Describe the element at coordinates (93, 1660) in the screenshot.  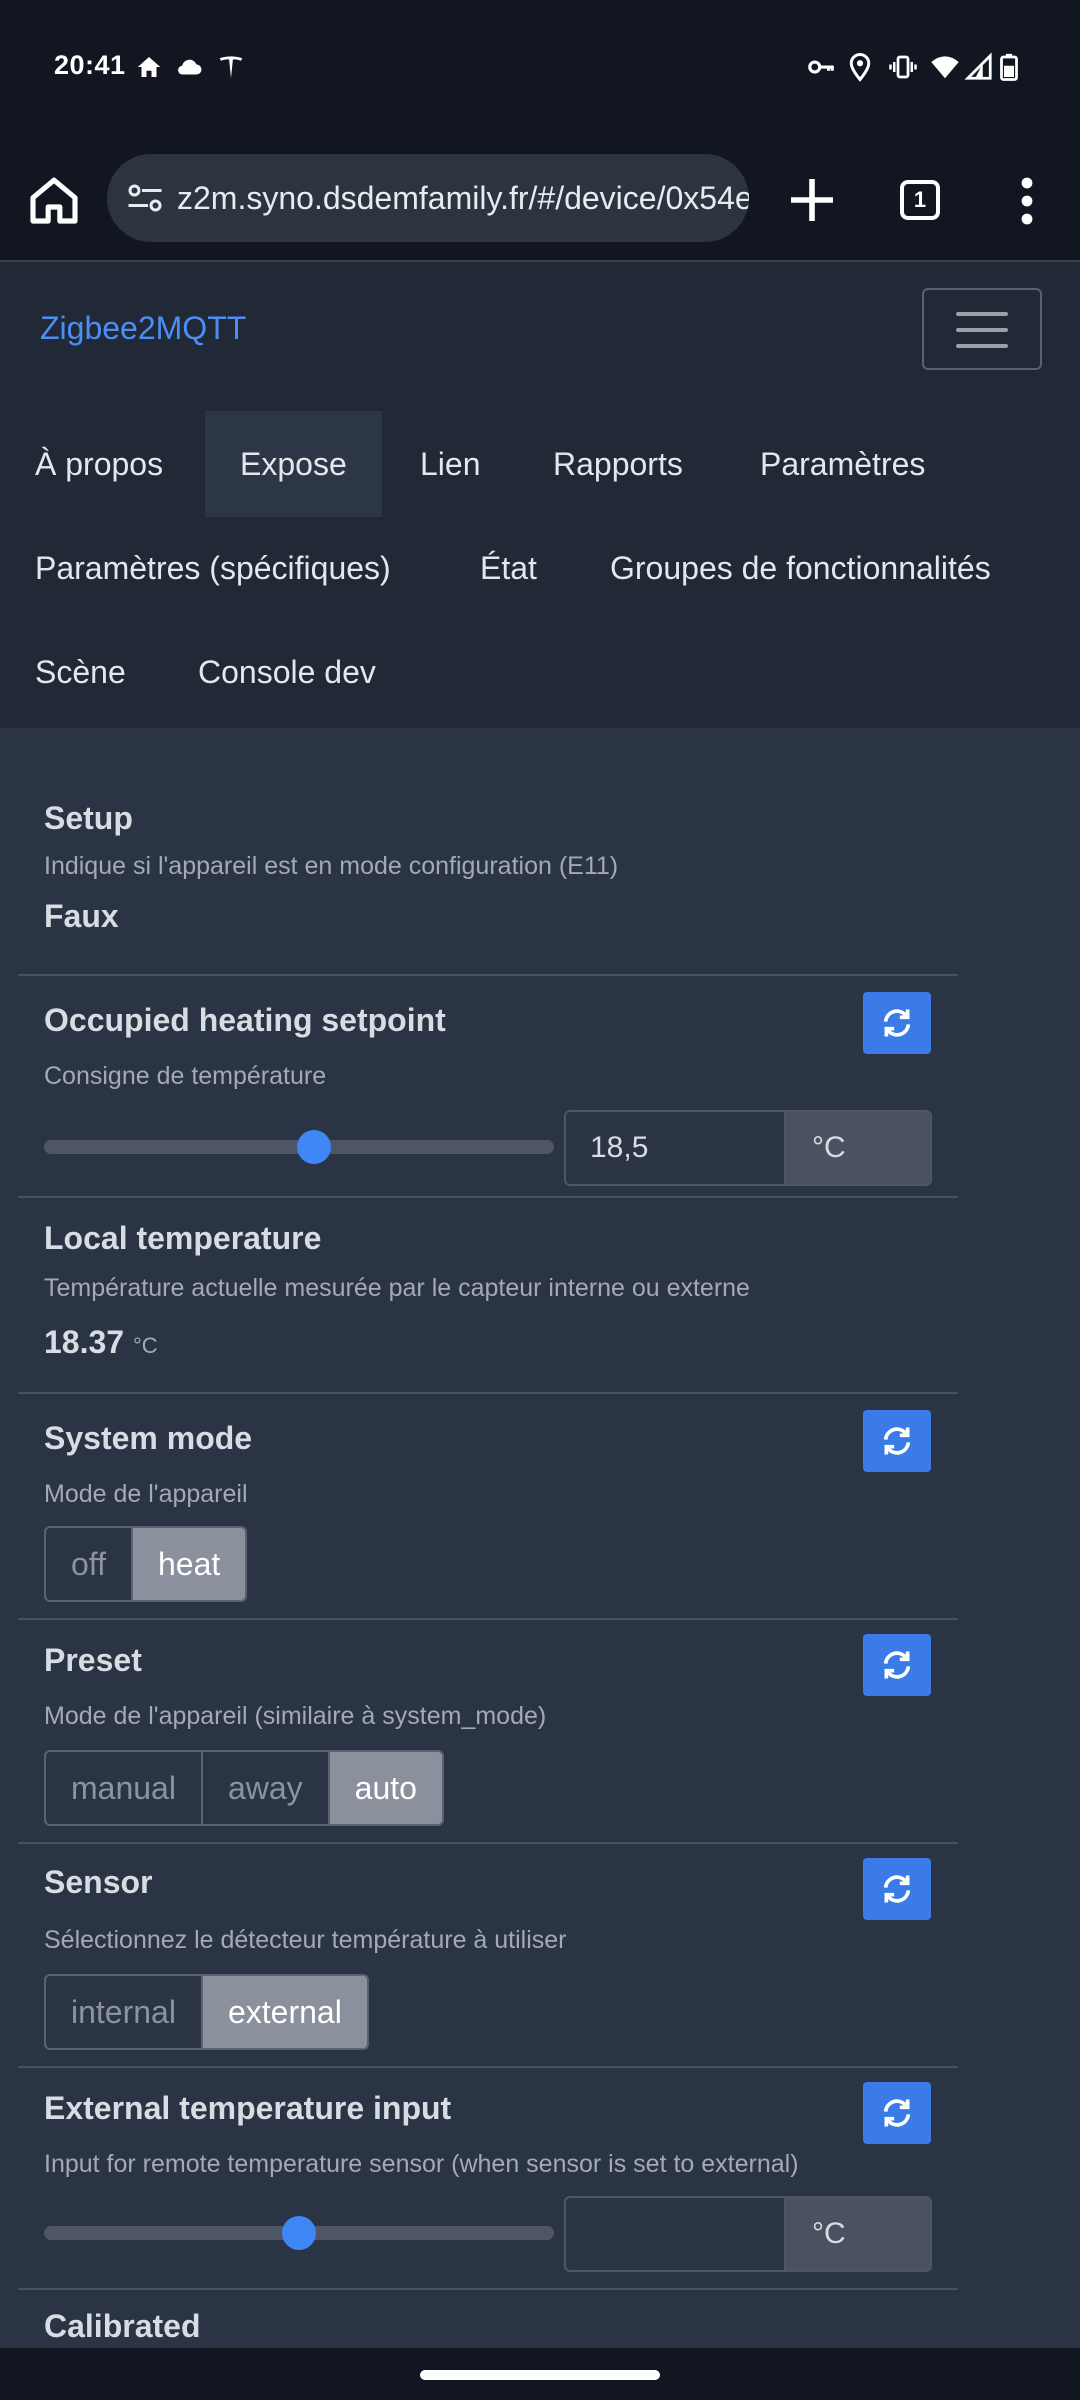
I see `preset-title: Preset` at that location.